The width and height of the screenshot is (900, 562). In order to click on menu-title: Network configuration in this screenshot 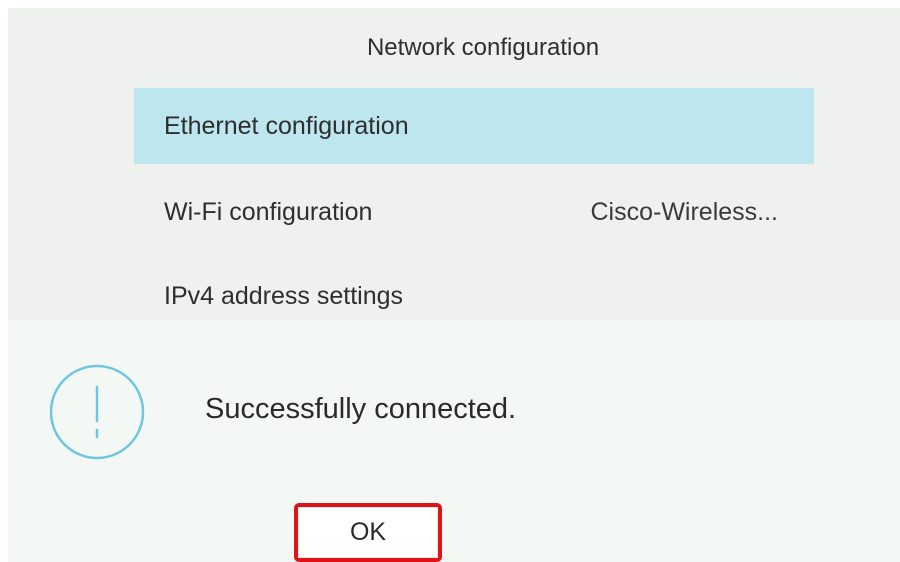, I will do `click(483, 47)`.